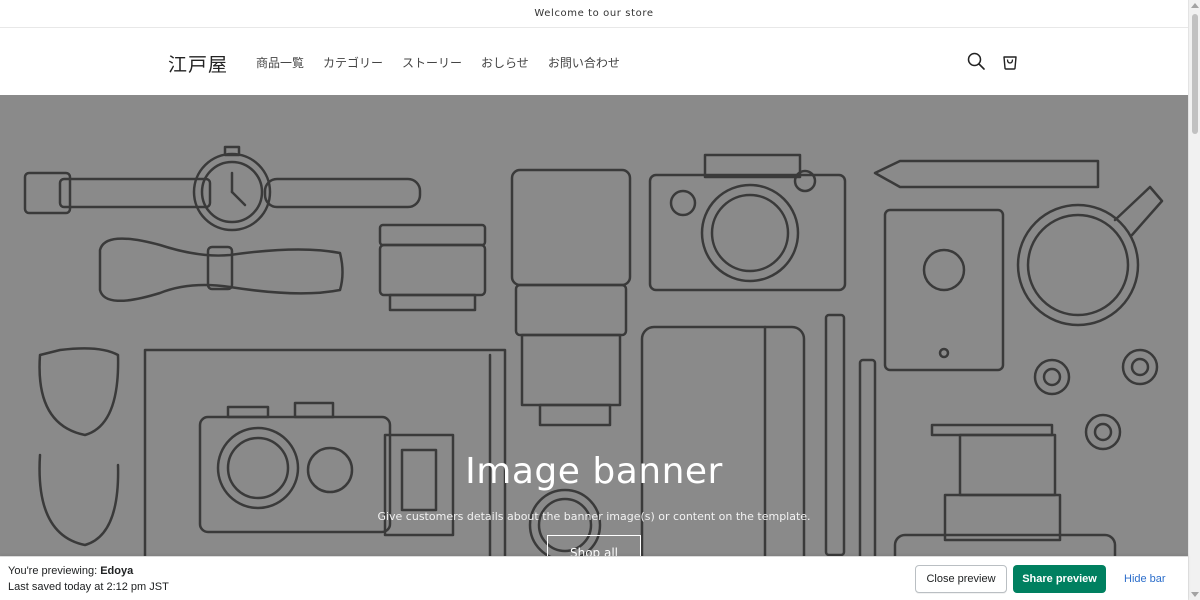 This screenshot has height=600, width=1200. I want to click on store-name: Edoya, so click(117, 571).